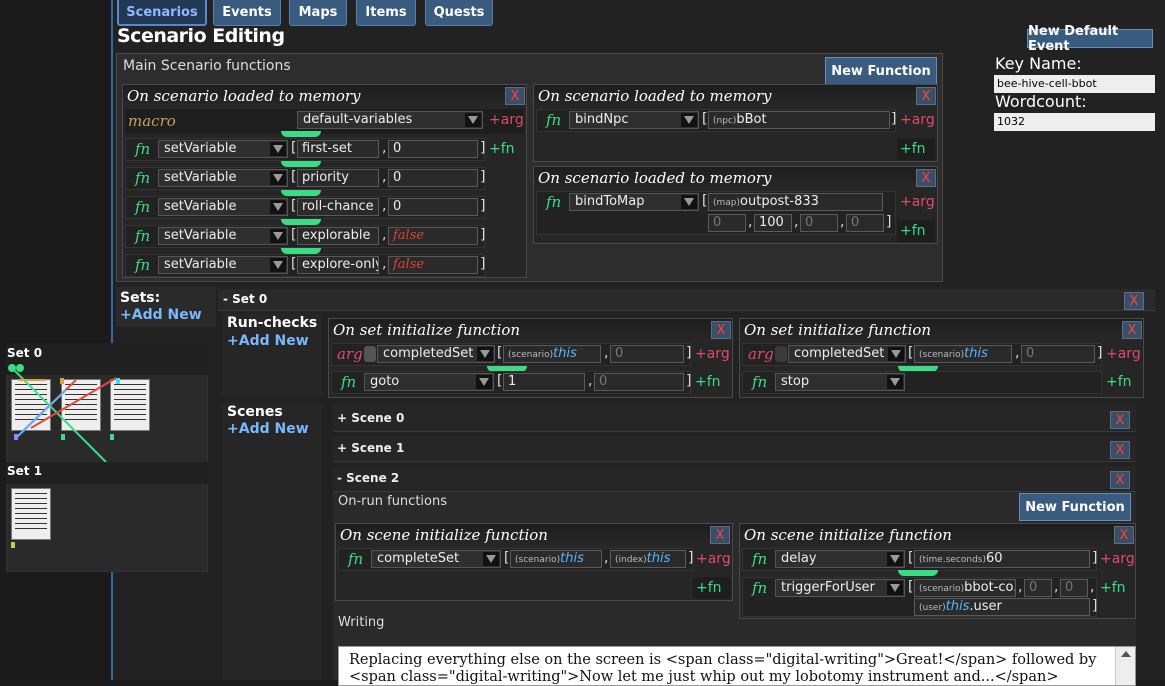  What do you see at coordinates (338, 236) in the screenshot?
I see `arg-input: explorable` at bounding box center [338, 236].